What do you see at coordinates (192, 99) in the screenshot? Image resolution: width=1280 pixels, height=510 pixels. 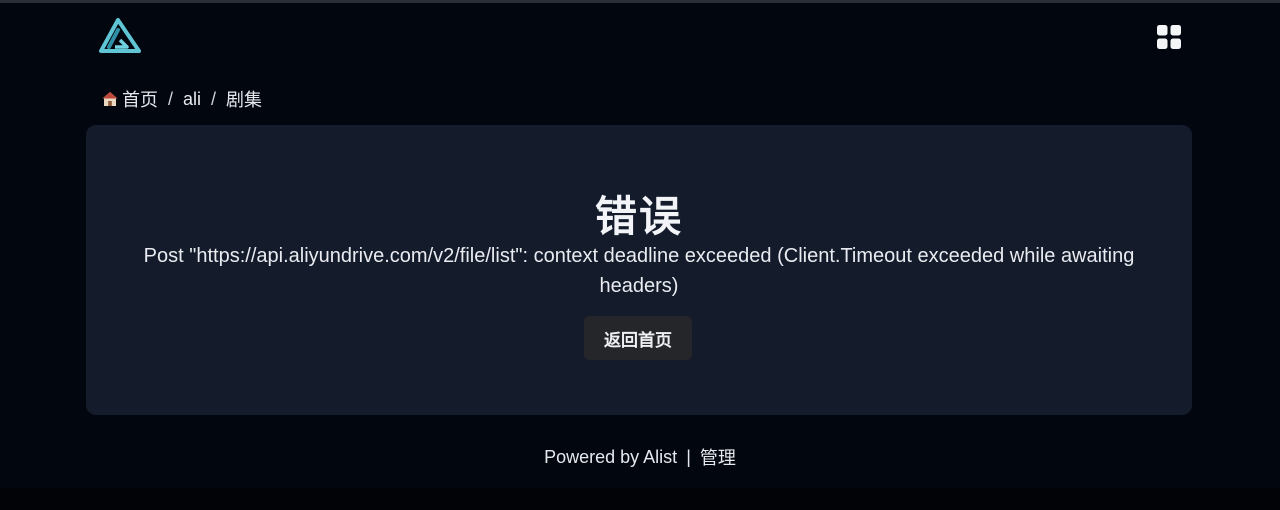 I see `breadcrumb-ali: ali` at bounding box center [192, 99].